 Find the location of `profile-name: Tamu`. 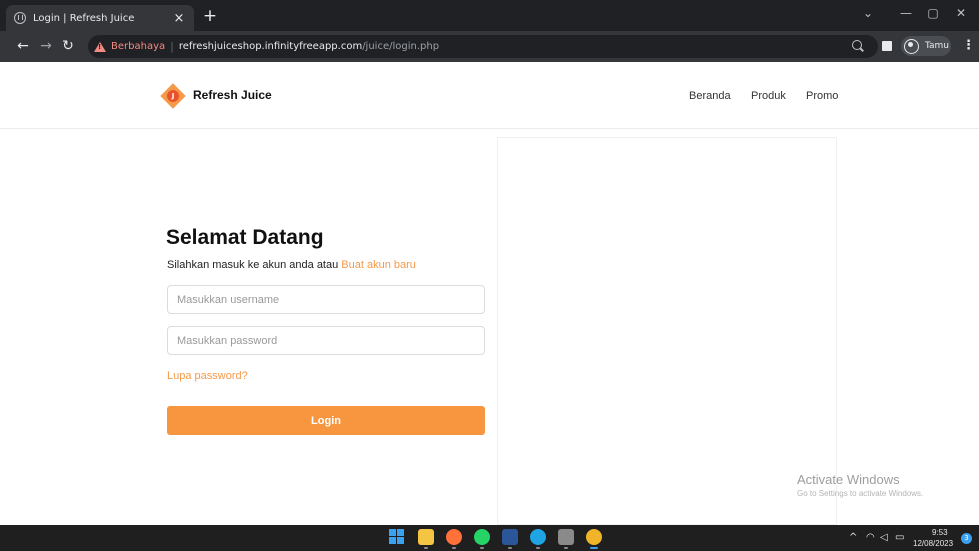

profile-name: Tamu is located at coordinates (937, 46).